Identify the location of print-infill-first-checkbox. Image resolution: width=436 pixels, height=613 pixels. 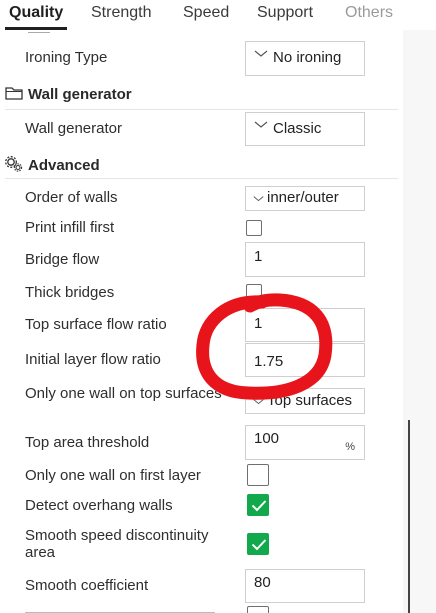
(254, 228).